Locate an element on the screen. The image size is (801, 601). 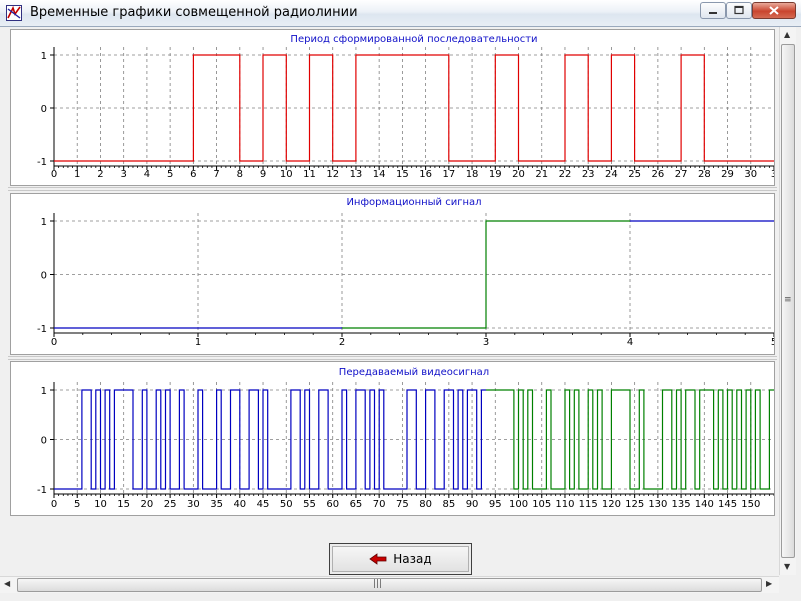
x-tick-label: 145 is located at coordinates (727, 504).